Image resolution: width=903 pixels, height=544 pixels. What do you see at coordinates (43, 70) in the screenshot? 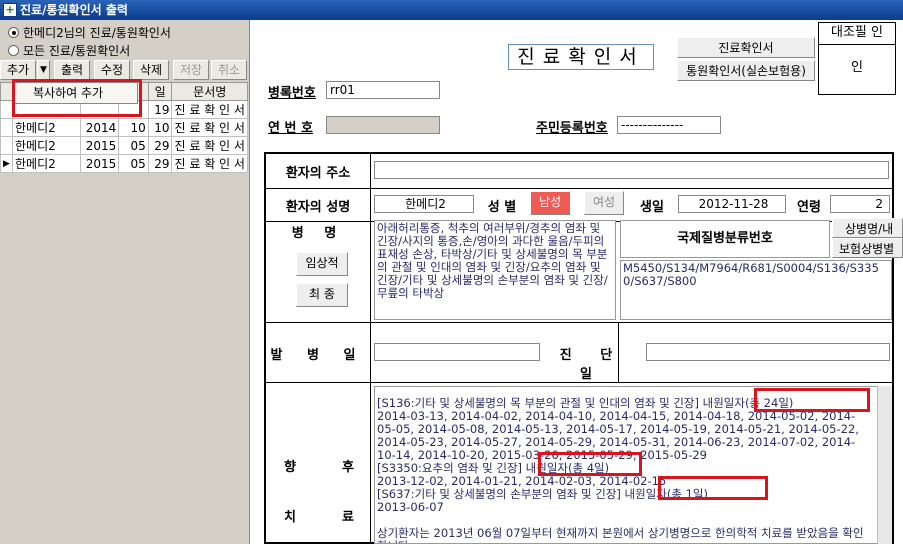
I see `add-dropdown-arrow-icon: ▼` at bounding box center [43, 70].